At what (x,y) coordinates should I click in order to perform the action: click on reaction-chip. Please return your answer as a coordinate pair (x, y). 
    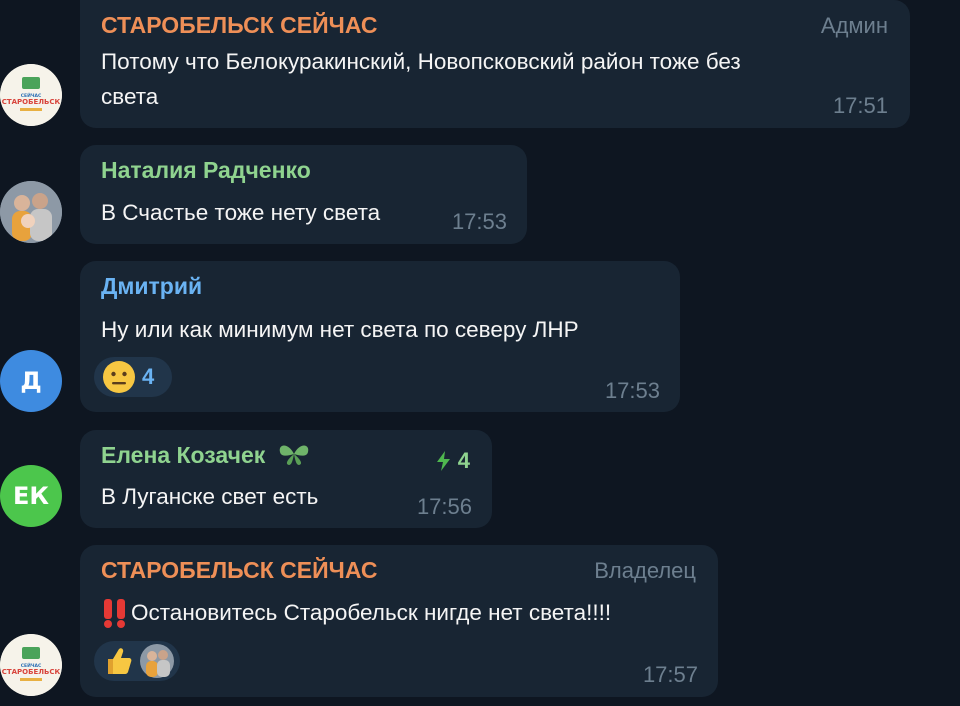
    Looking at the image, I should click on (137, 661).